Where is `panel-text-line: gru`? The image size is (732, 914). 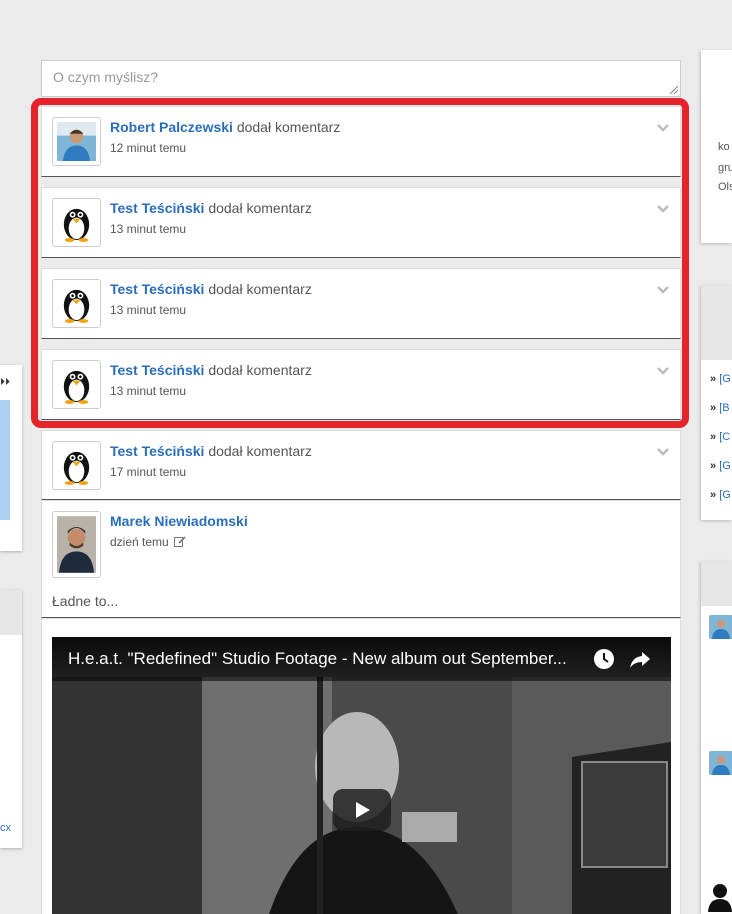
panel-text-line: gru is located at coordinates (725, 168).